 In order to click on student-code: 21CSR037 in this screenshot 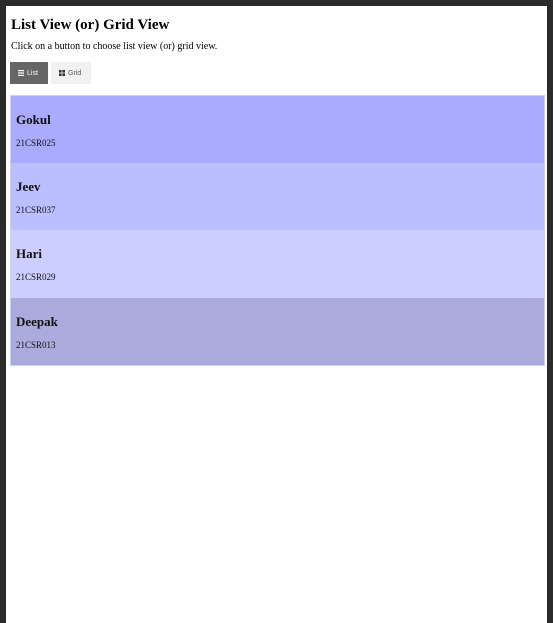, I will do `click(36, 210)`.